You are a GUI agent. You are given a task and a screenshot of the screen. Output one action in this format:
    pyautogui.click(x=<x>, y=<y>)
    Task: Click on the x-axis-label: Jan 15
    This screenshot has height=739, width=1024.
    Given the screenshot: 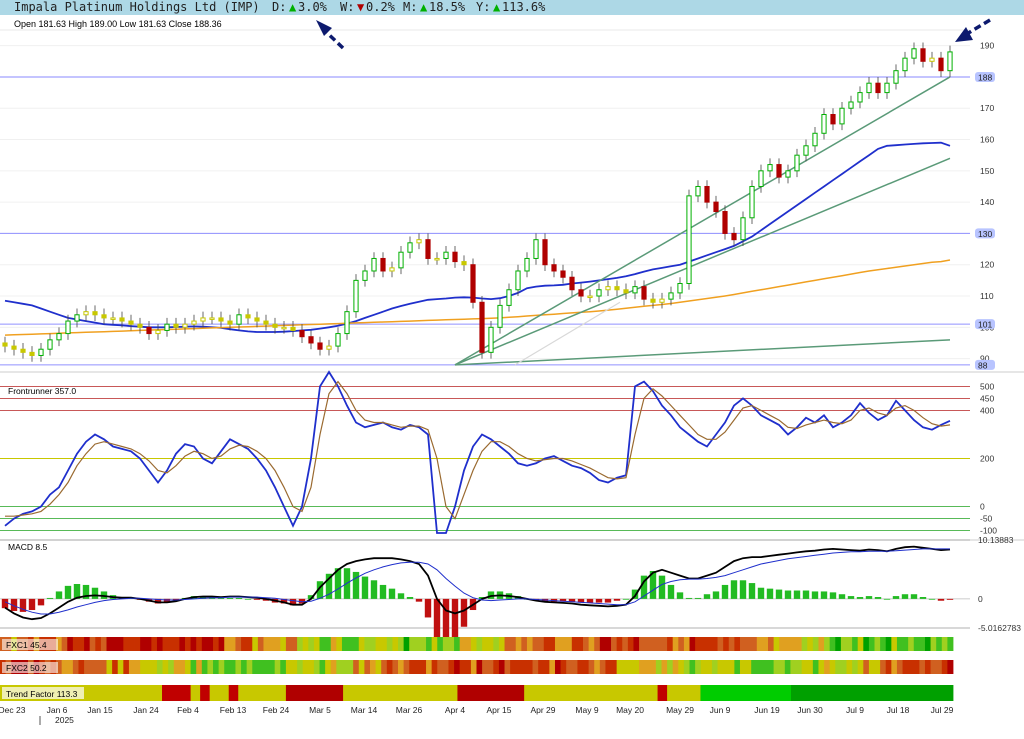 What is the action you would take?
    pyautogui.click(x=100, y=710)
    